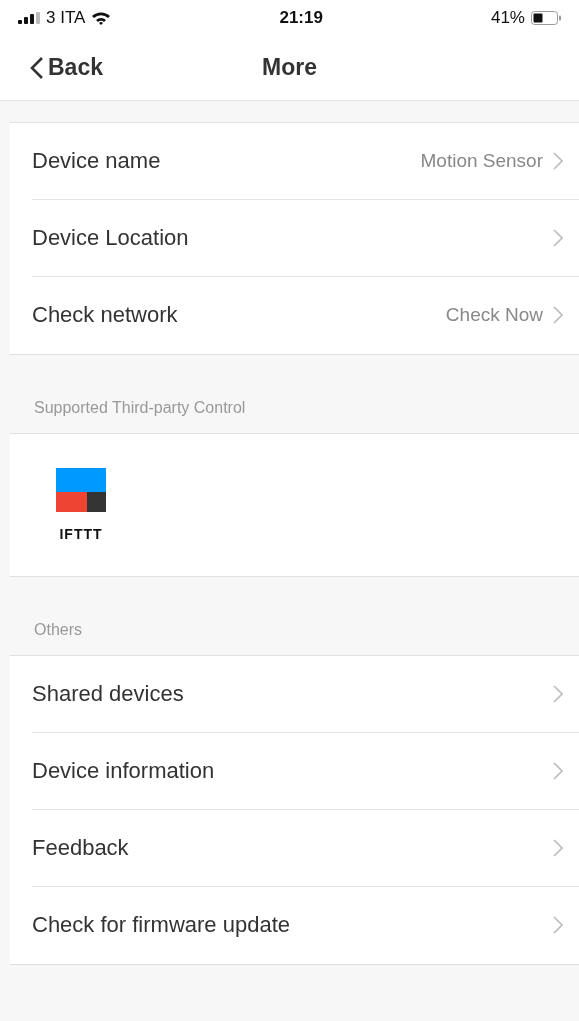  Describe the element at coordinates (494, 315) in the screenshot. I see `row-value: Check Now` at that location.